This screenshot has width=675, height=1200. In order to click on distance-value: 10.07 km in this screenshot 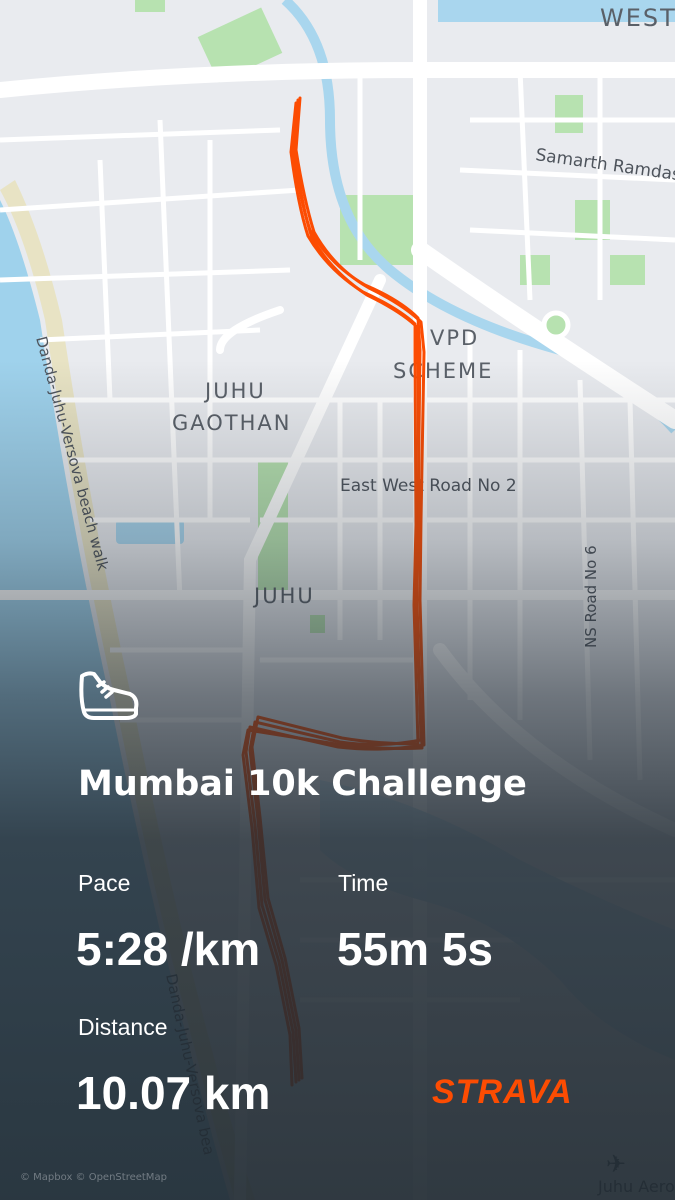, I will do `click(173, 1093)`.